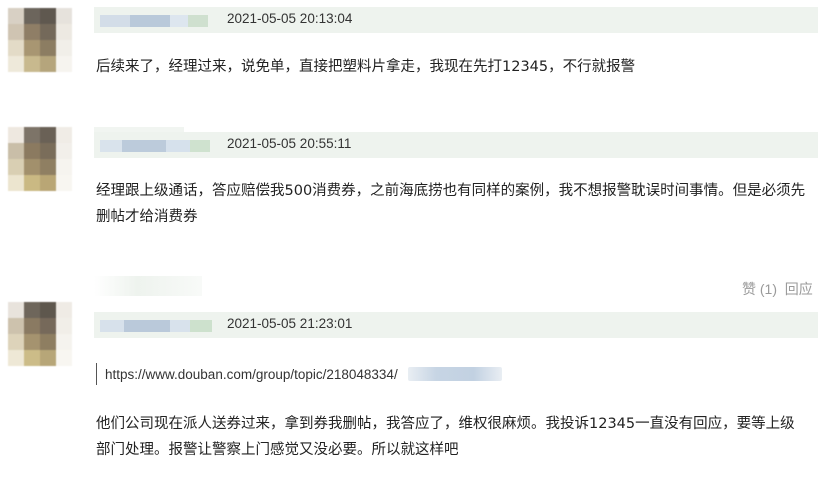 The height and width of the screenshot is (494, 818). Describe the element at coordinates (456, 20) in the screenshot. I see `comment-header: 2021-05-05 20:13:04` at that location.